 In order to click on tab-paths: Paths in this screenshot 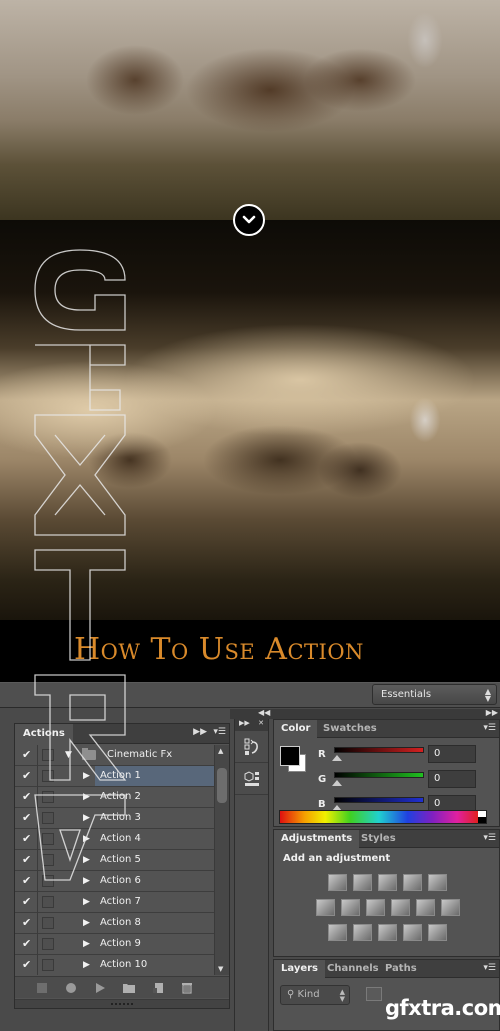, I will do `click(401, 969)`.